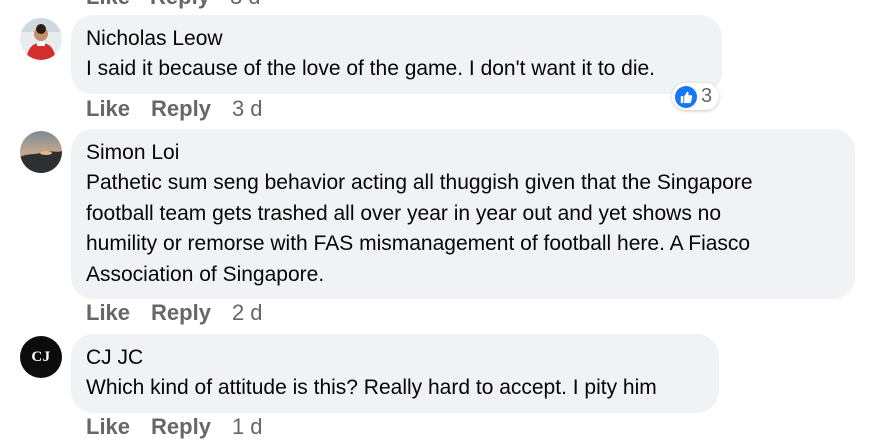 The height and width of the screenshot is (445, 885). I want to click on avatar: CJ, so click(41, 357).